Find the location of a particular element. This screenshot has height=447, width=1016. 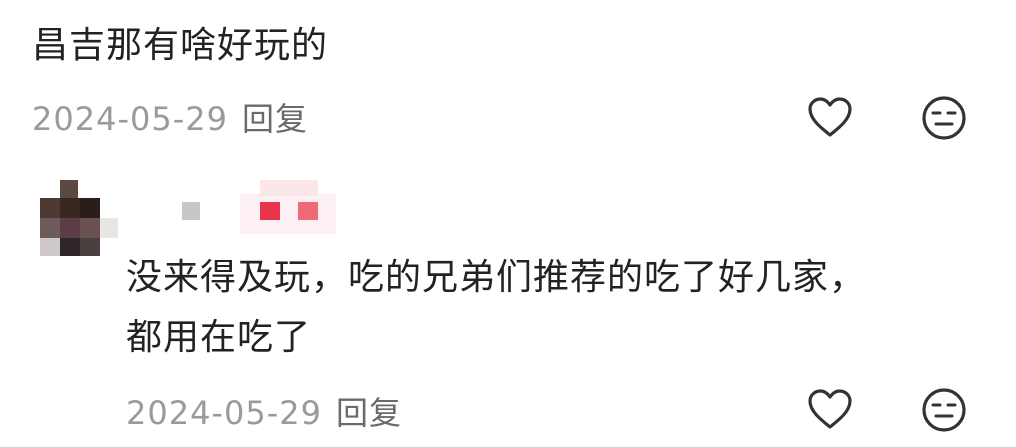

avatar is located at coordinates (78, 218).